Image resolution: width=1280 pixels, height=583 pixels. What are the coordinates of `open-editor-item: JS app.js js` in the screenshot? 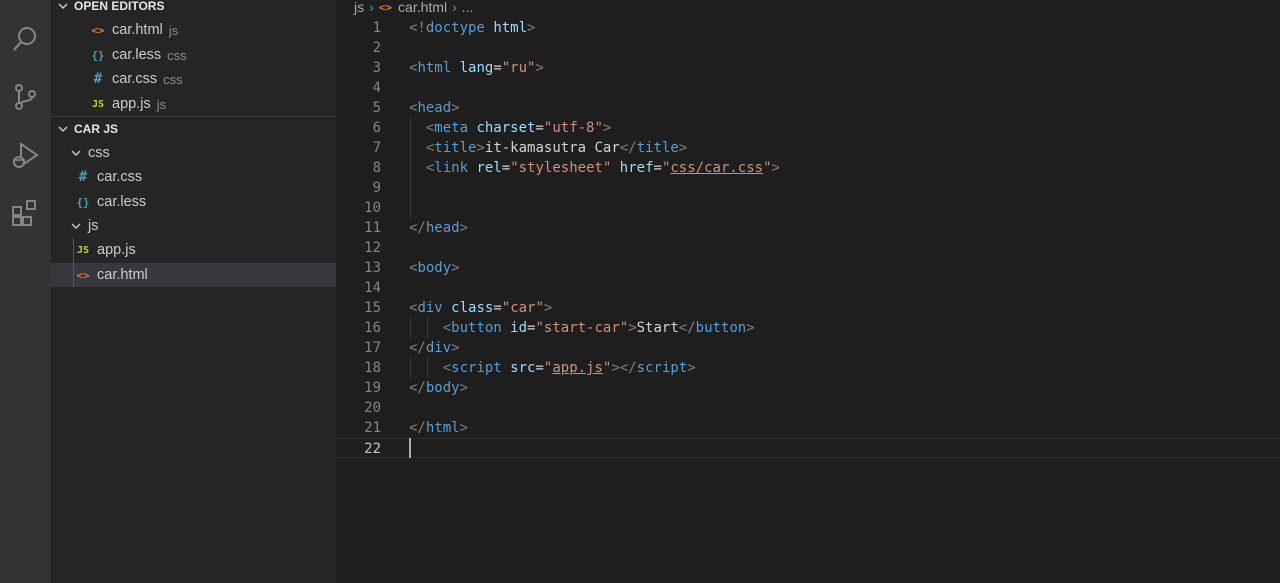 It's located at (193, 104).